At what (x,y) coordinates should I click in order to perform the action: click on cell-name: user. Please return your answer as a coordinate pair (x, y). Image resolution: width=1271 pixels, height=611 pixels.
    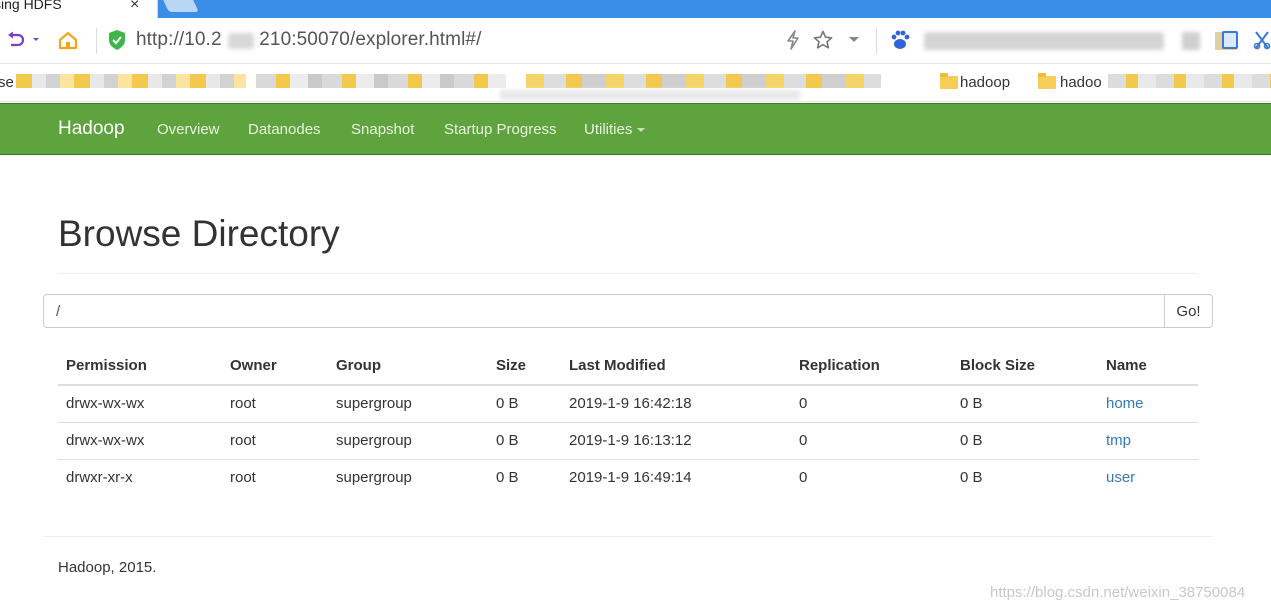
    Looking at the image, I should click on (1148, 477).